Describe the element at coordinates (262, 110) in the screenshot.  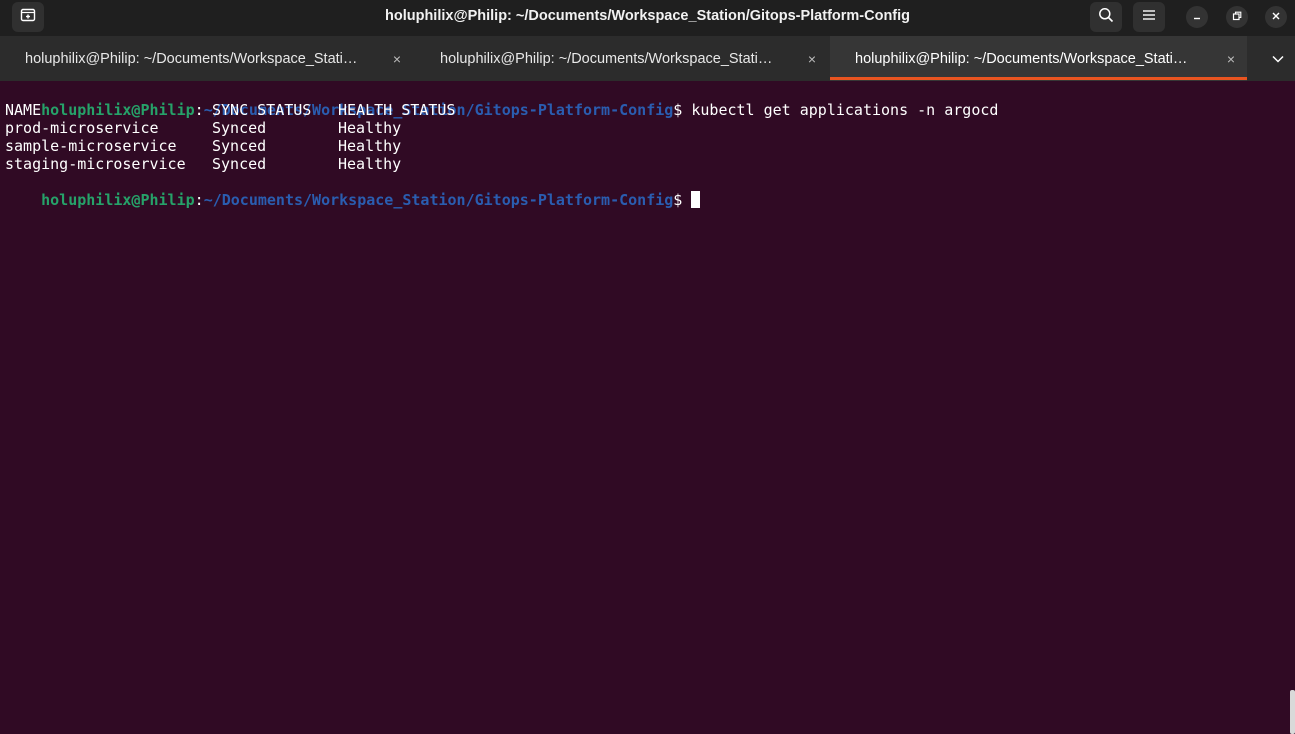
I see `header-sync-status: SYNC STATUS` at that location.